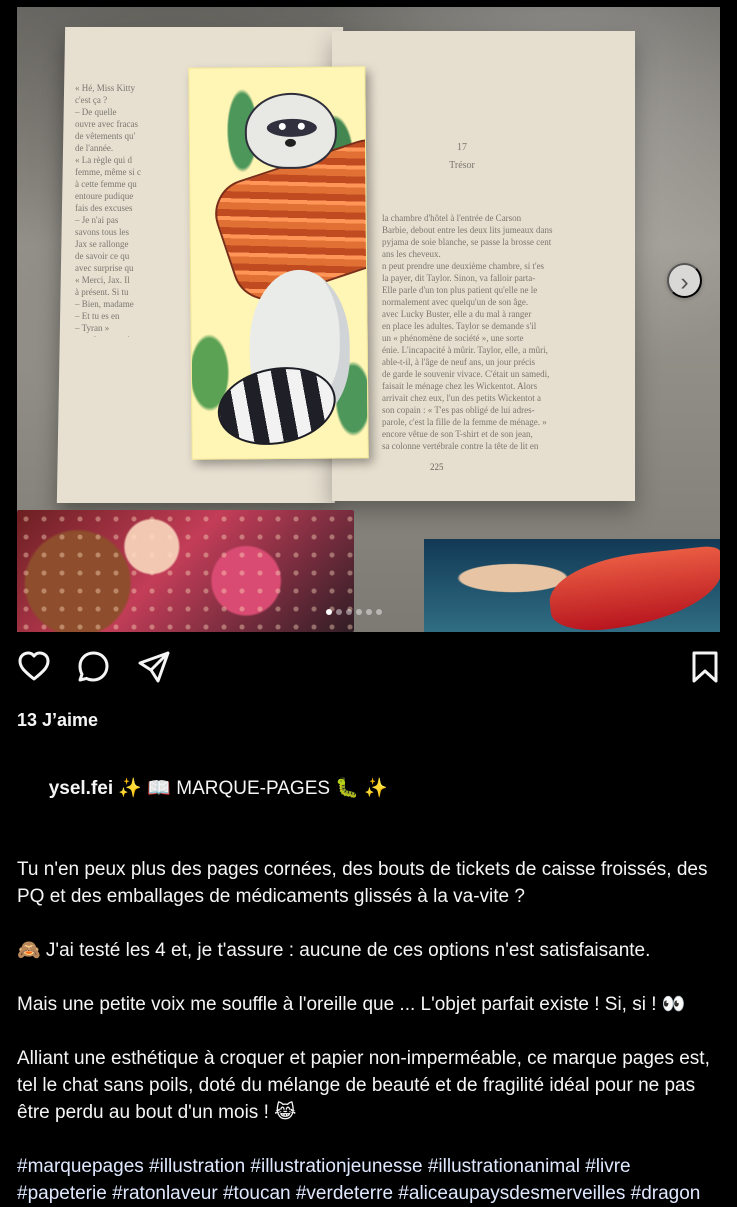 Image resolution: width=737 pixels, height=1207 pixels. Describe the element at coordinates (291, 128) in the screenshot. I see `raccoon-mask` at that location.